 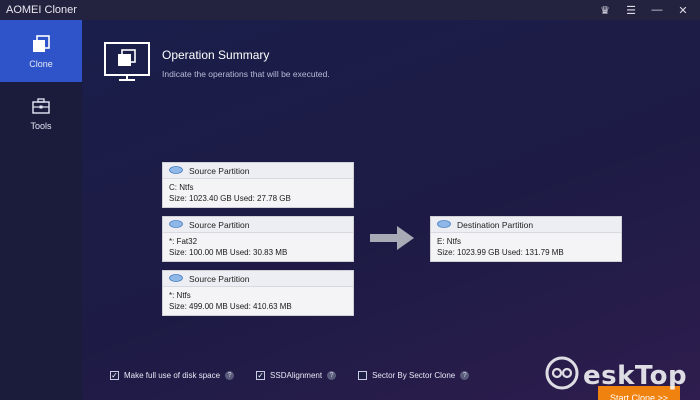 I want to click on option-label: Make full use of disk space, so click(x=172, y=375).